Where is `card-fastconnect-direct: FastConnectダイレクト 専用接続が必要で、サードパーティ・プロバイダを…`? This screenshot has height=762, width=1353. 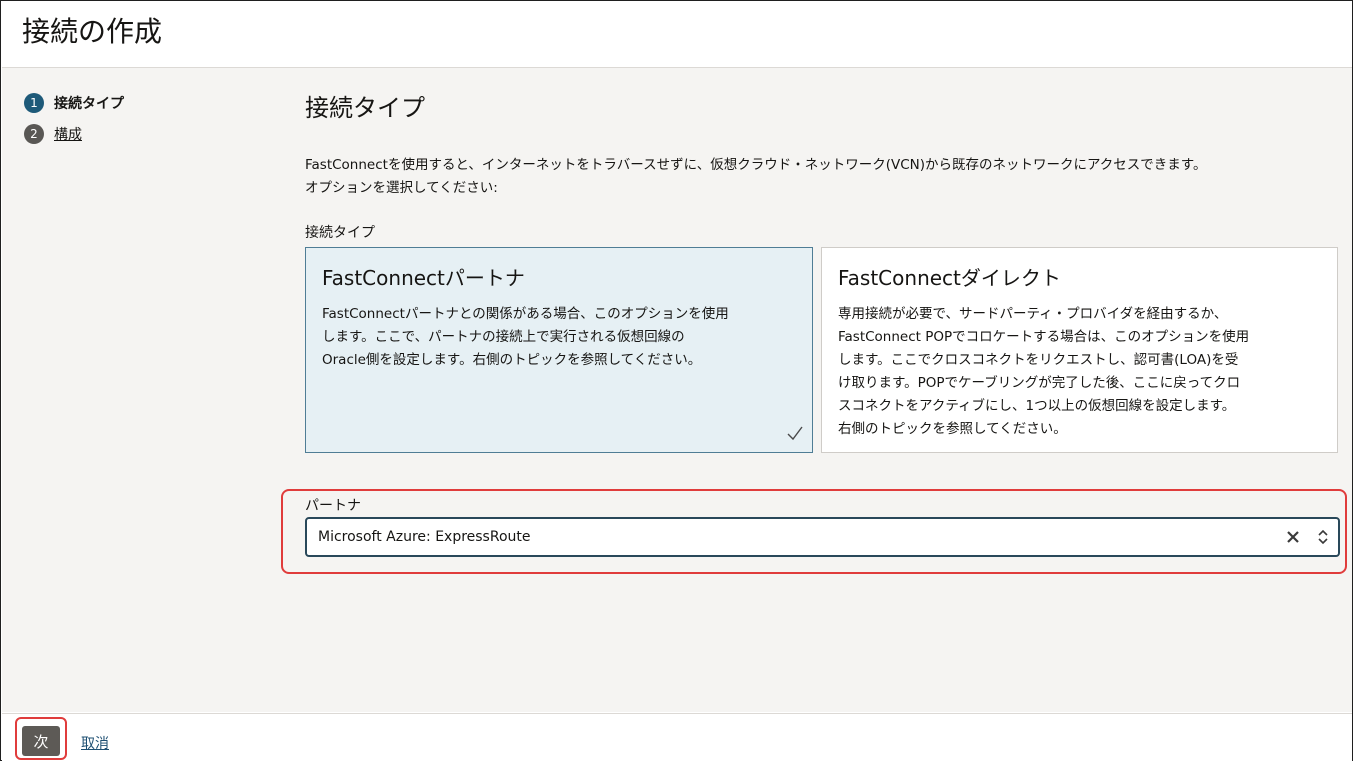 card-fastconnect-direct: FastConnectダイレクト 専用接続が必要で、サードパーティ・プロバイダを… is located at coordinates (1079, 350).